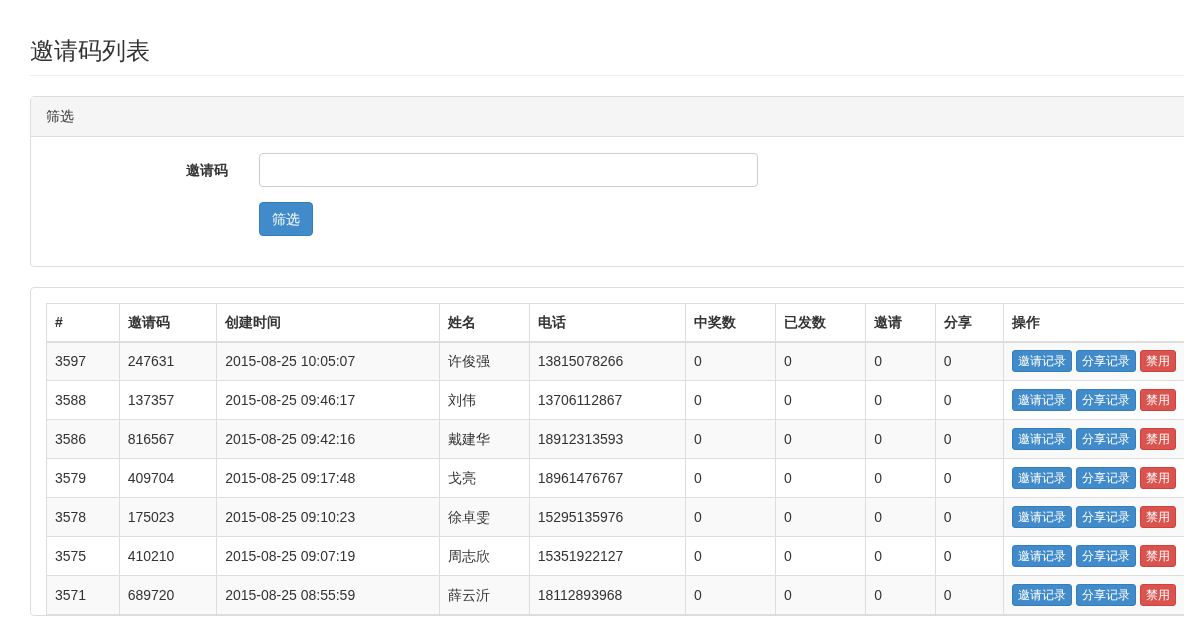 The height and width of the screenshot is (623, 1184). I want to click on table-cell: 18912313593, so click(607, 439).